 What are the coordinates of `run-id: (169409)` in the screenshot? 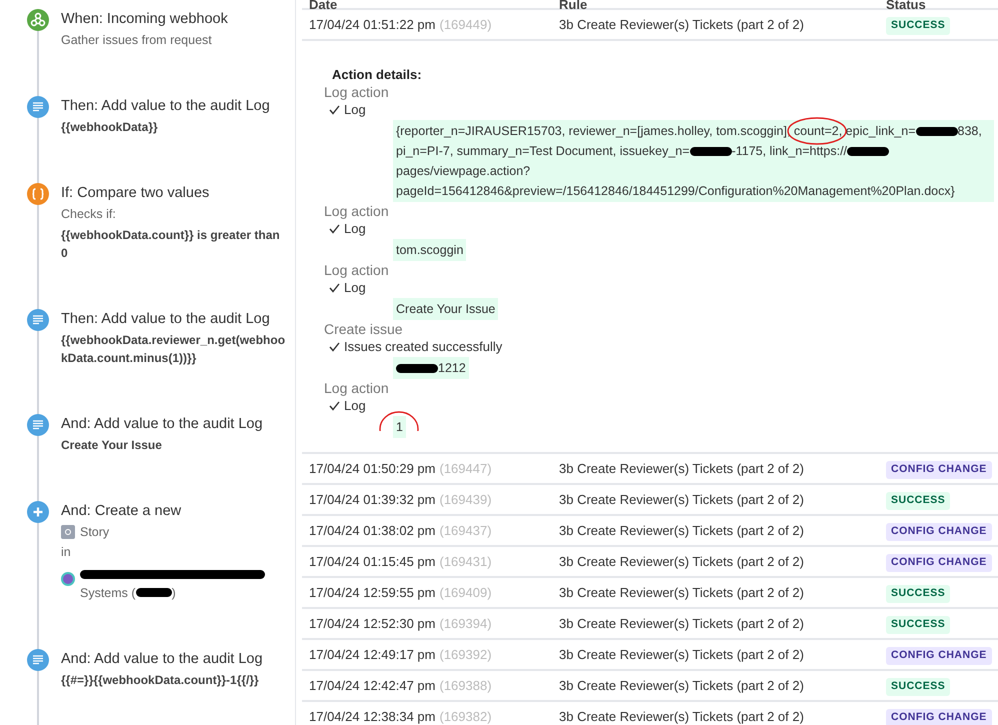 It's located at (466, 592).